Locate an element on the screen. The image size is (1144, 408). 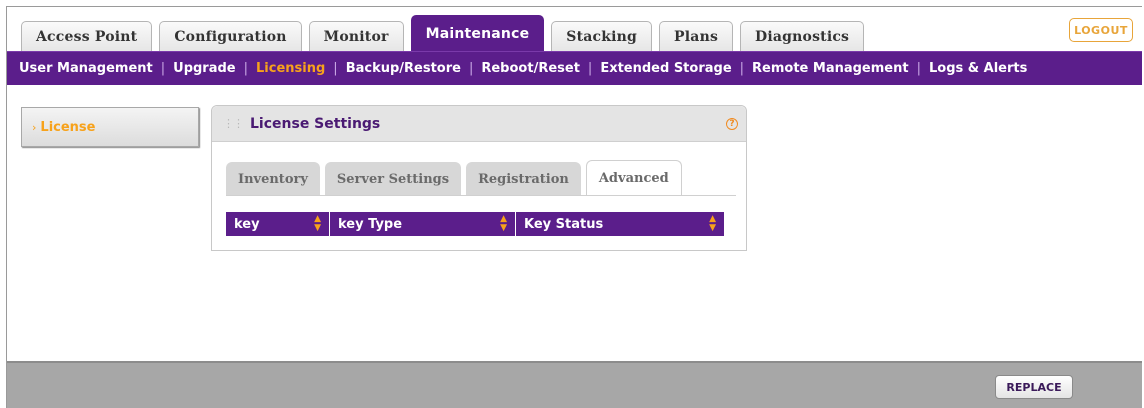
subnav-extended-storage: Extended Storage is located at coordinates (665, 68).